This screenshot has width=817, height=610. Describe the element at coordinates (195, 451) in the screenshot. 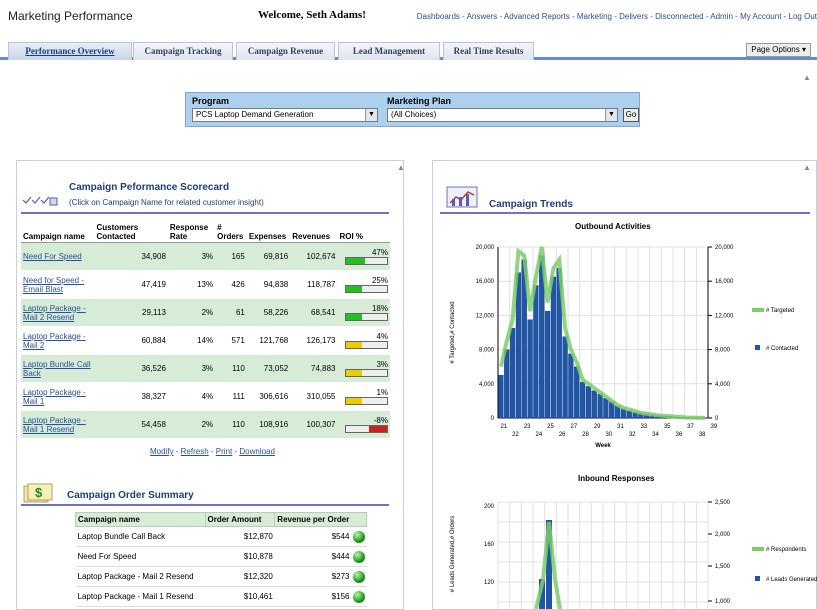

I see `refresh-link: Refresh` at that location.